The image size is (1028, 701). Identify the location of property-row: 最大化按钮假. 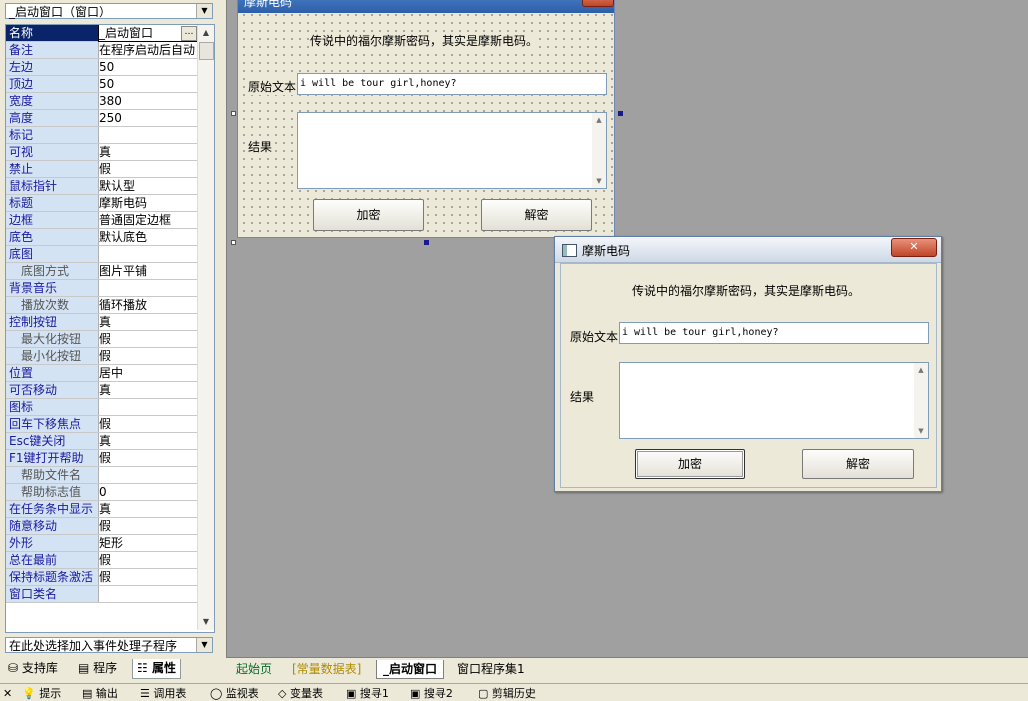
(101, 339).